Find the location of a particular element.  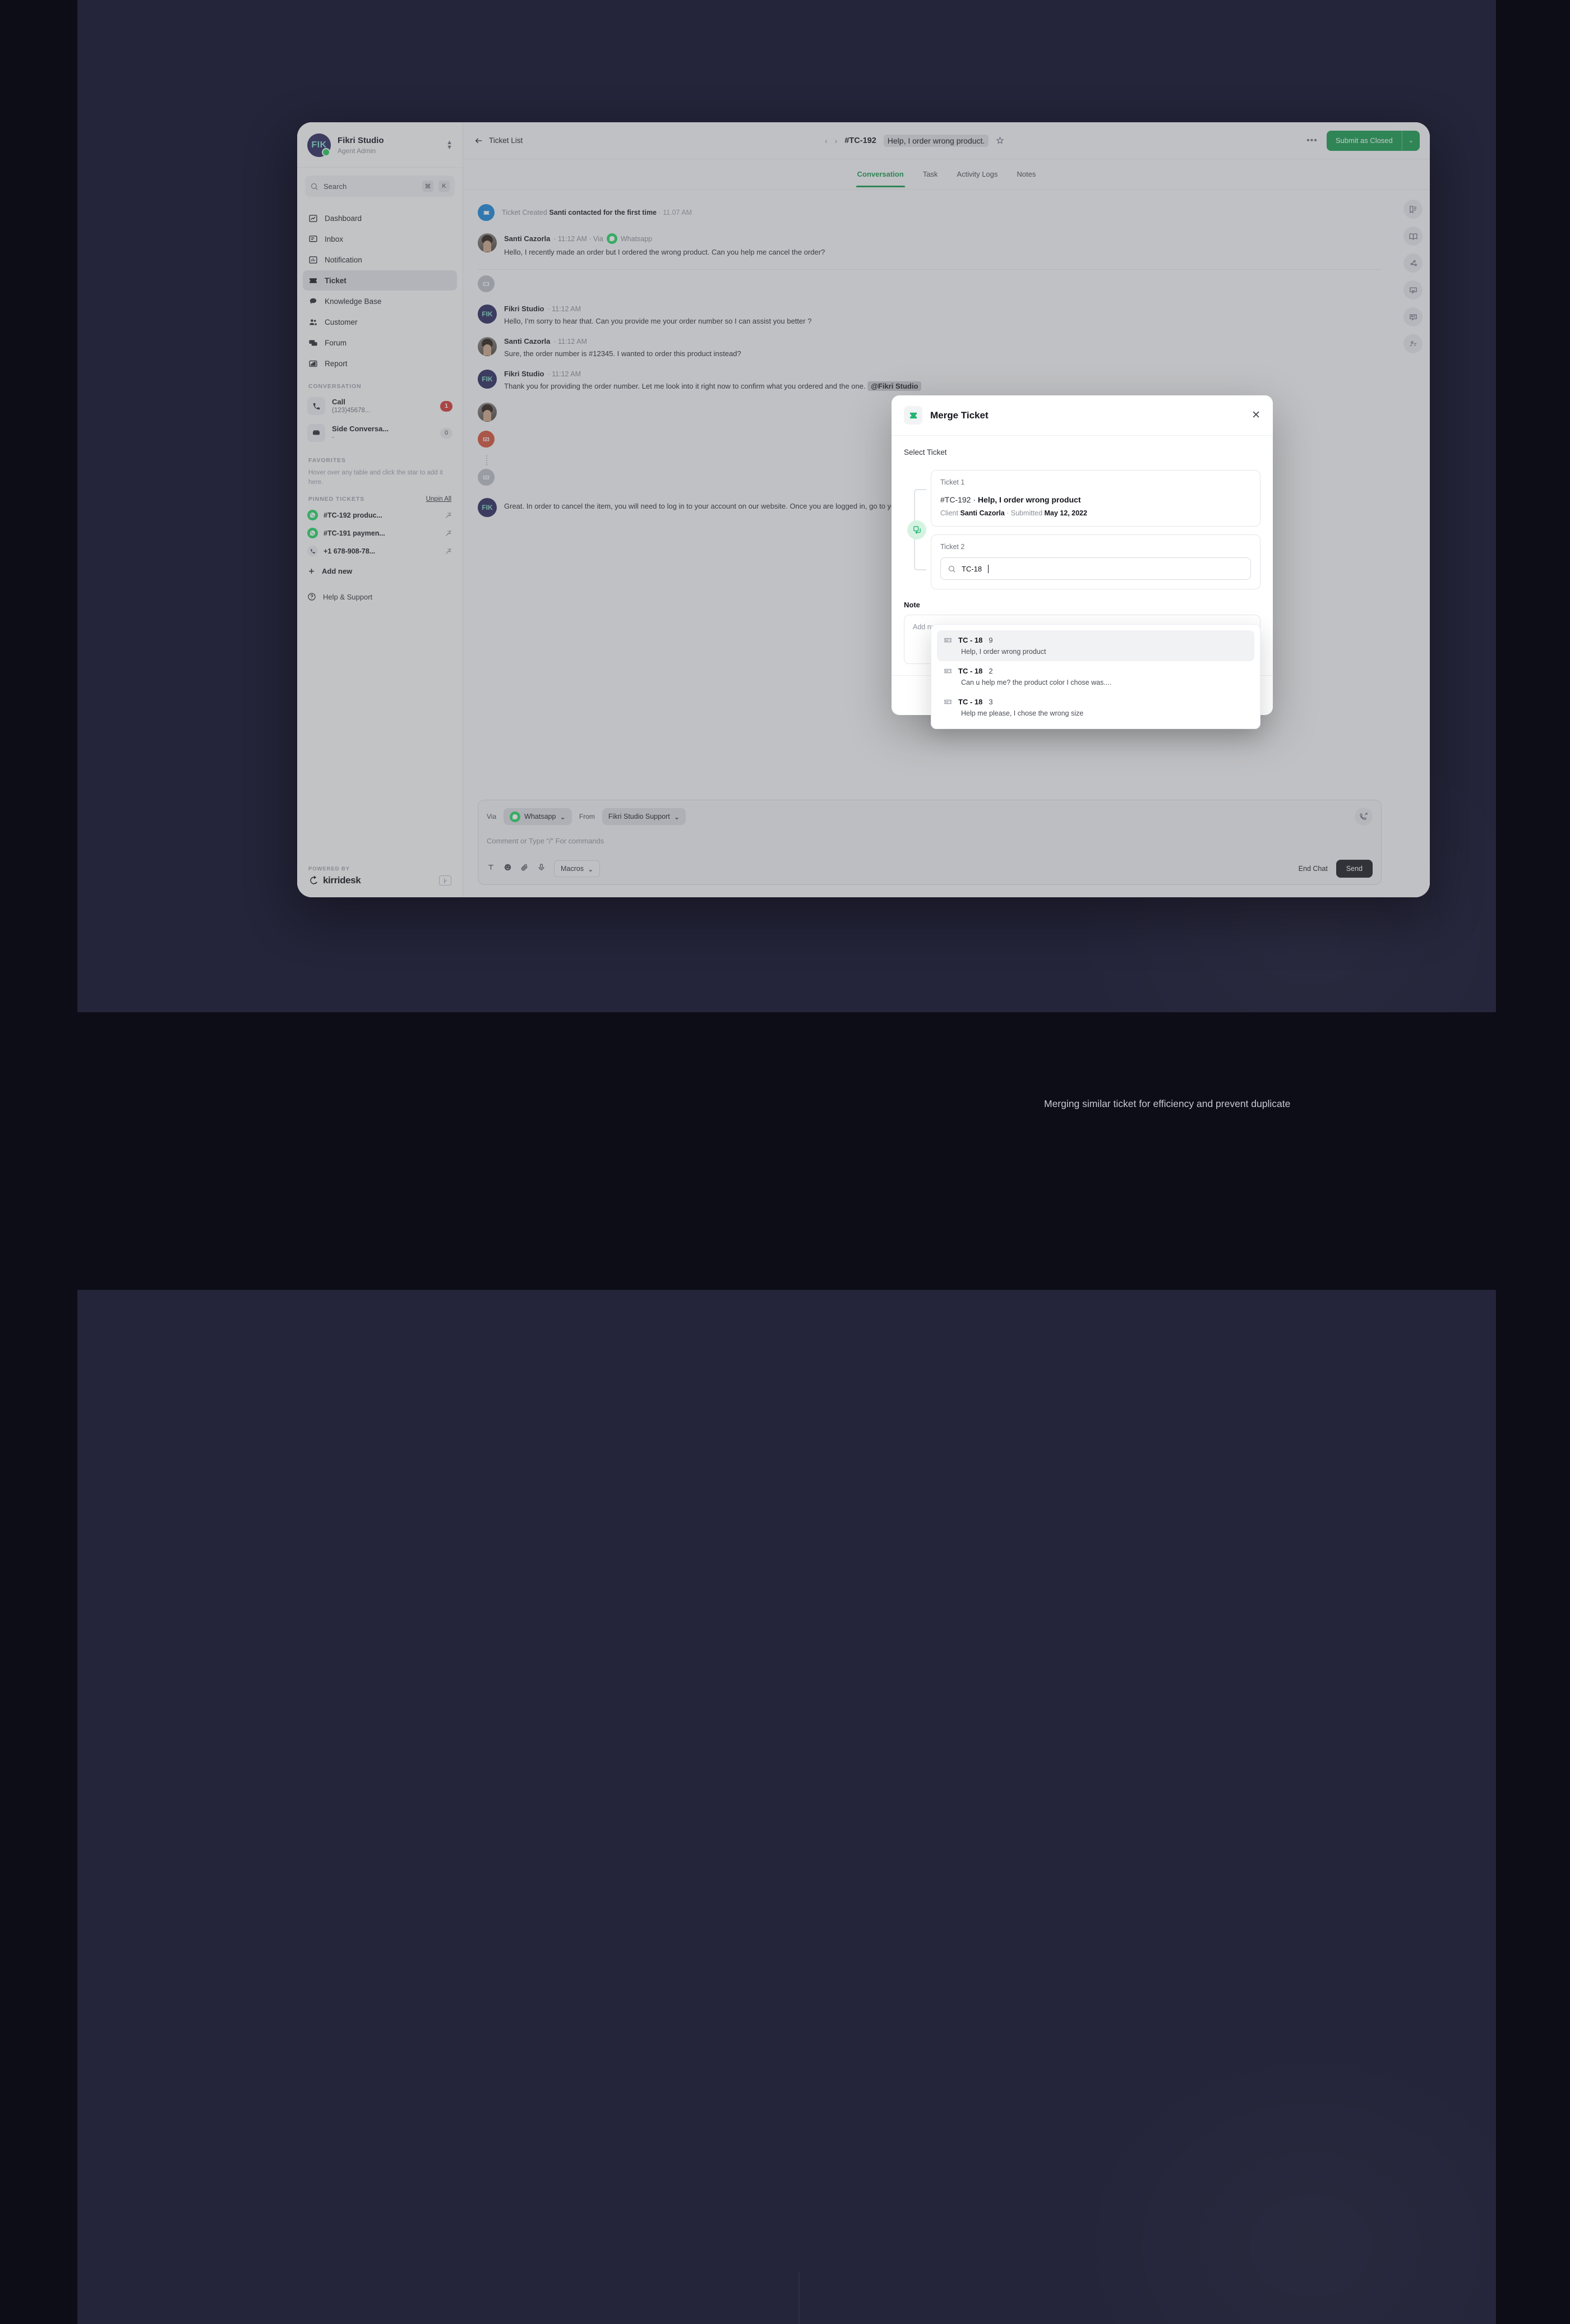

text-format-icon is located at coordinates (491, 869).